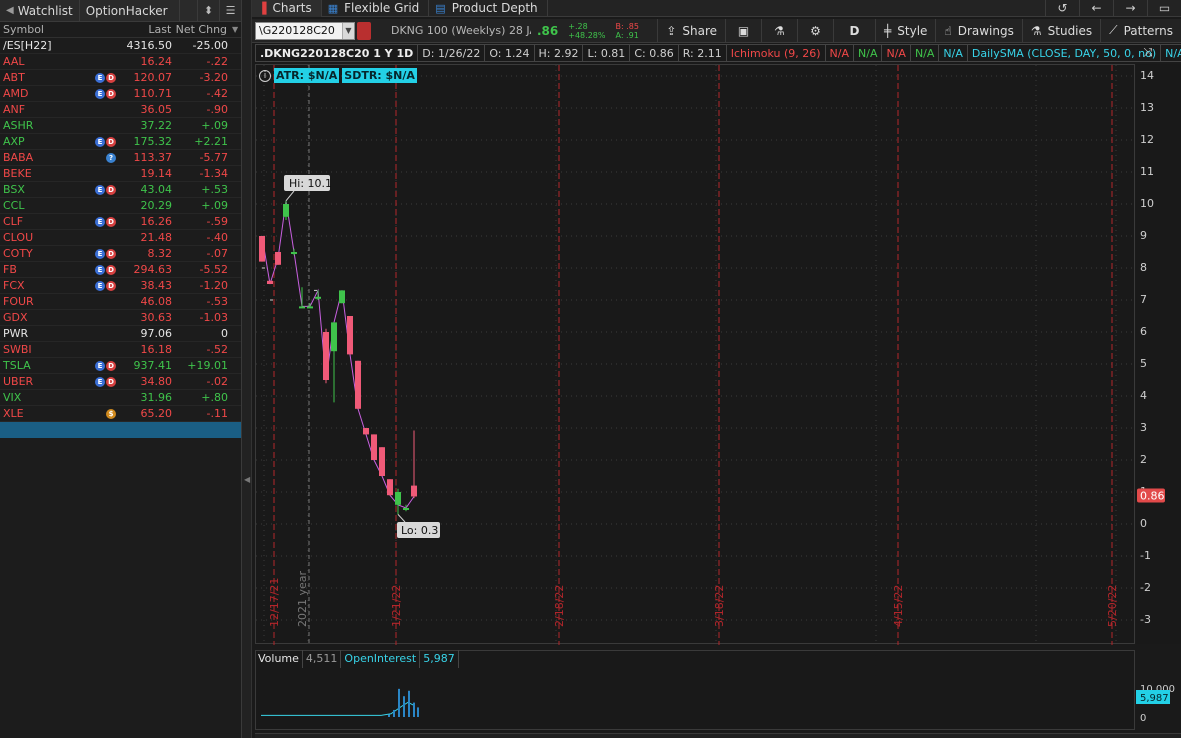  Describe the element at coordinates (31, 285) in the screenshot. I see `watchlist-symbol: FCX` at that location.